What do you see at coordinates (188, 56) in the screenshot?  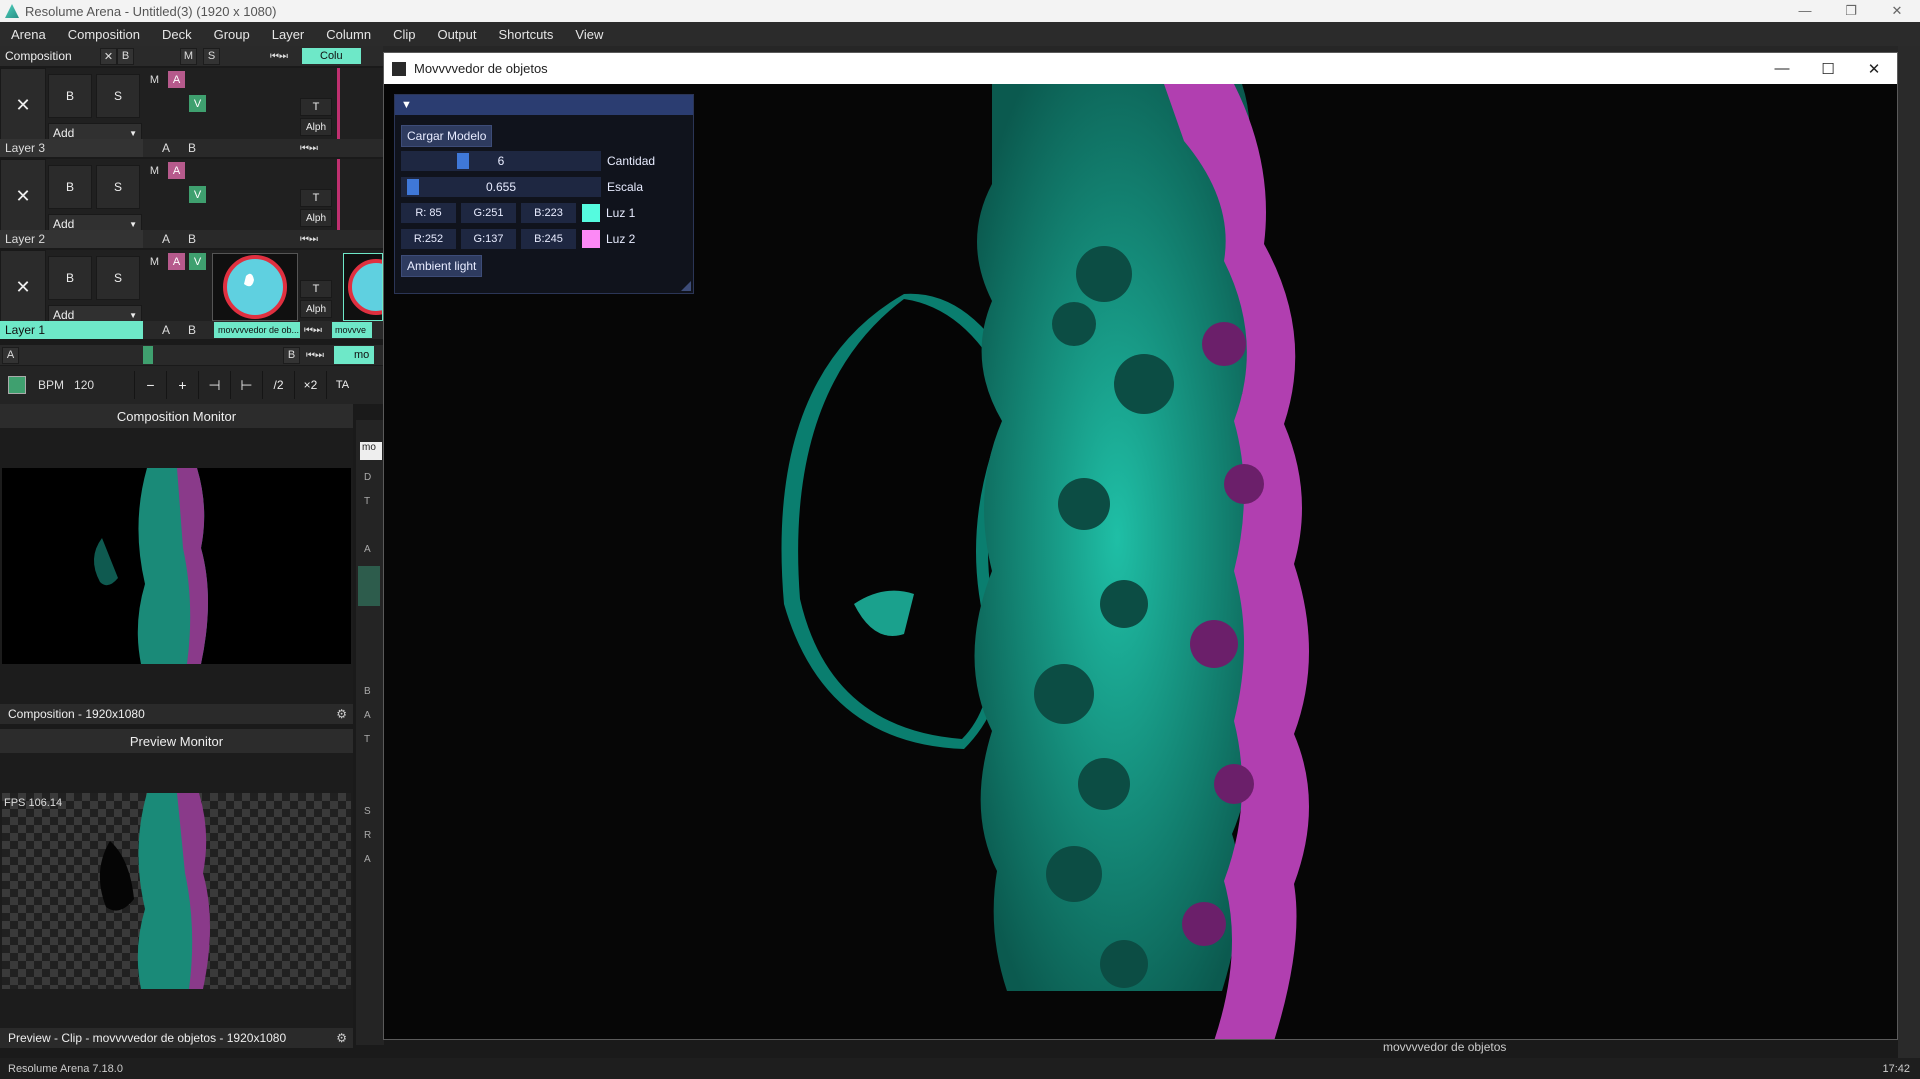 I see `composition-master-button: M` at bounding box center [188, 56].